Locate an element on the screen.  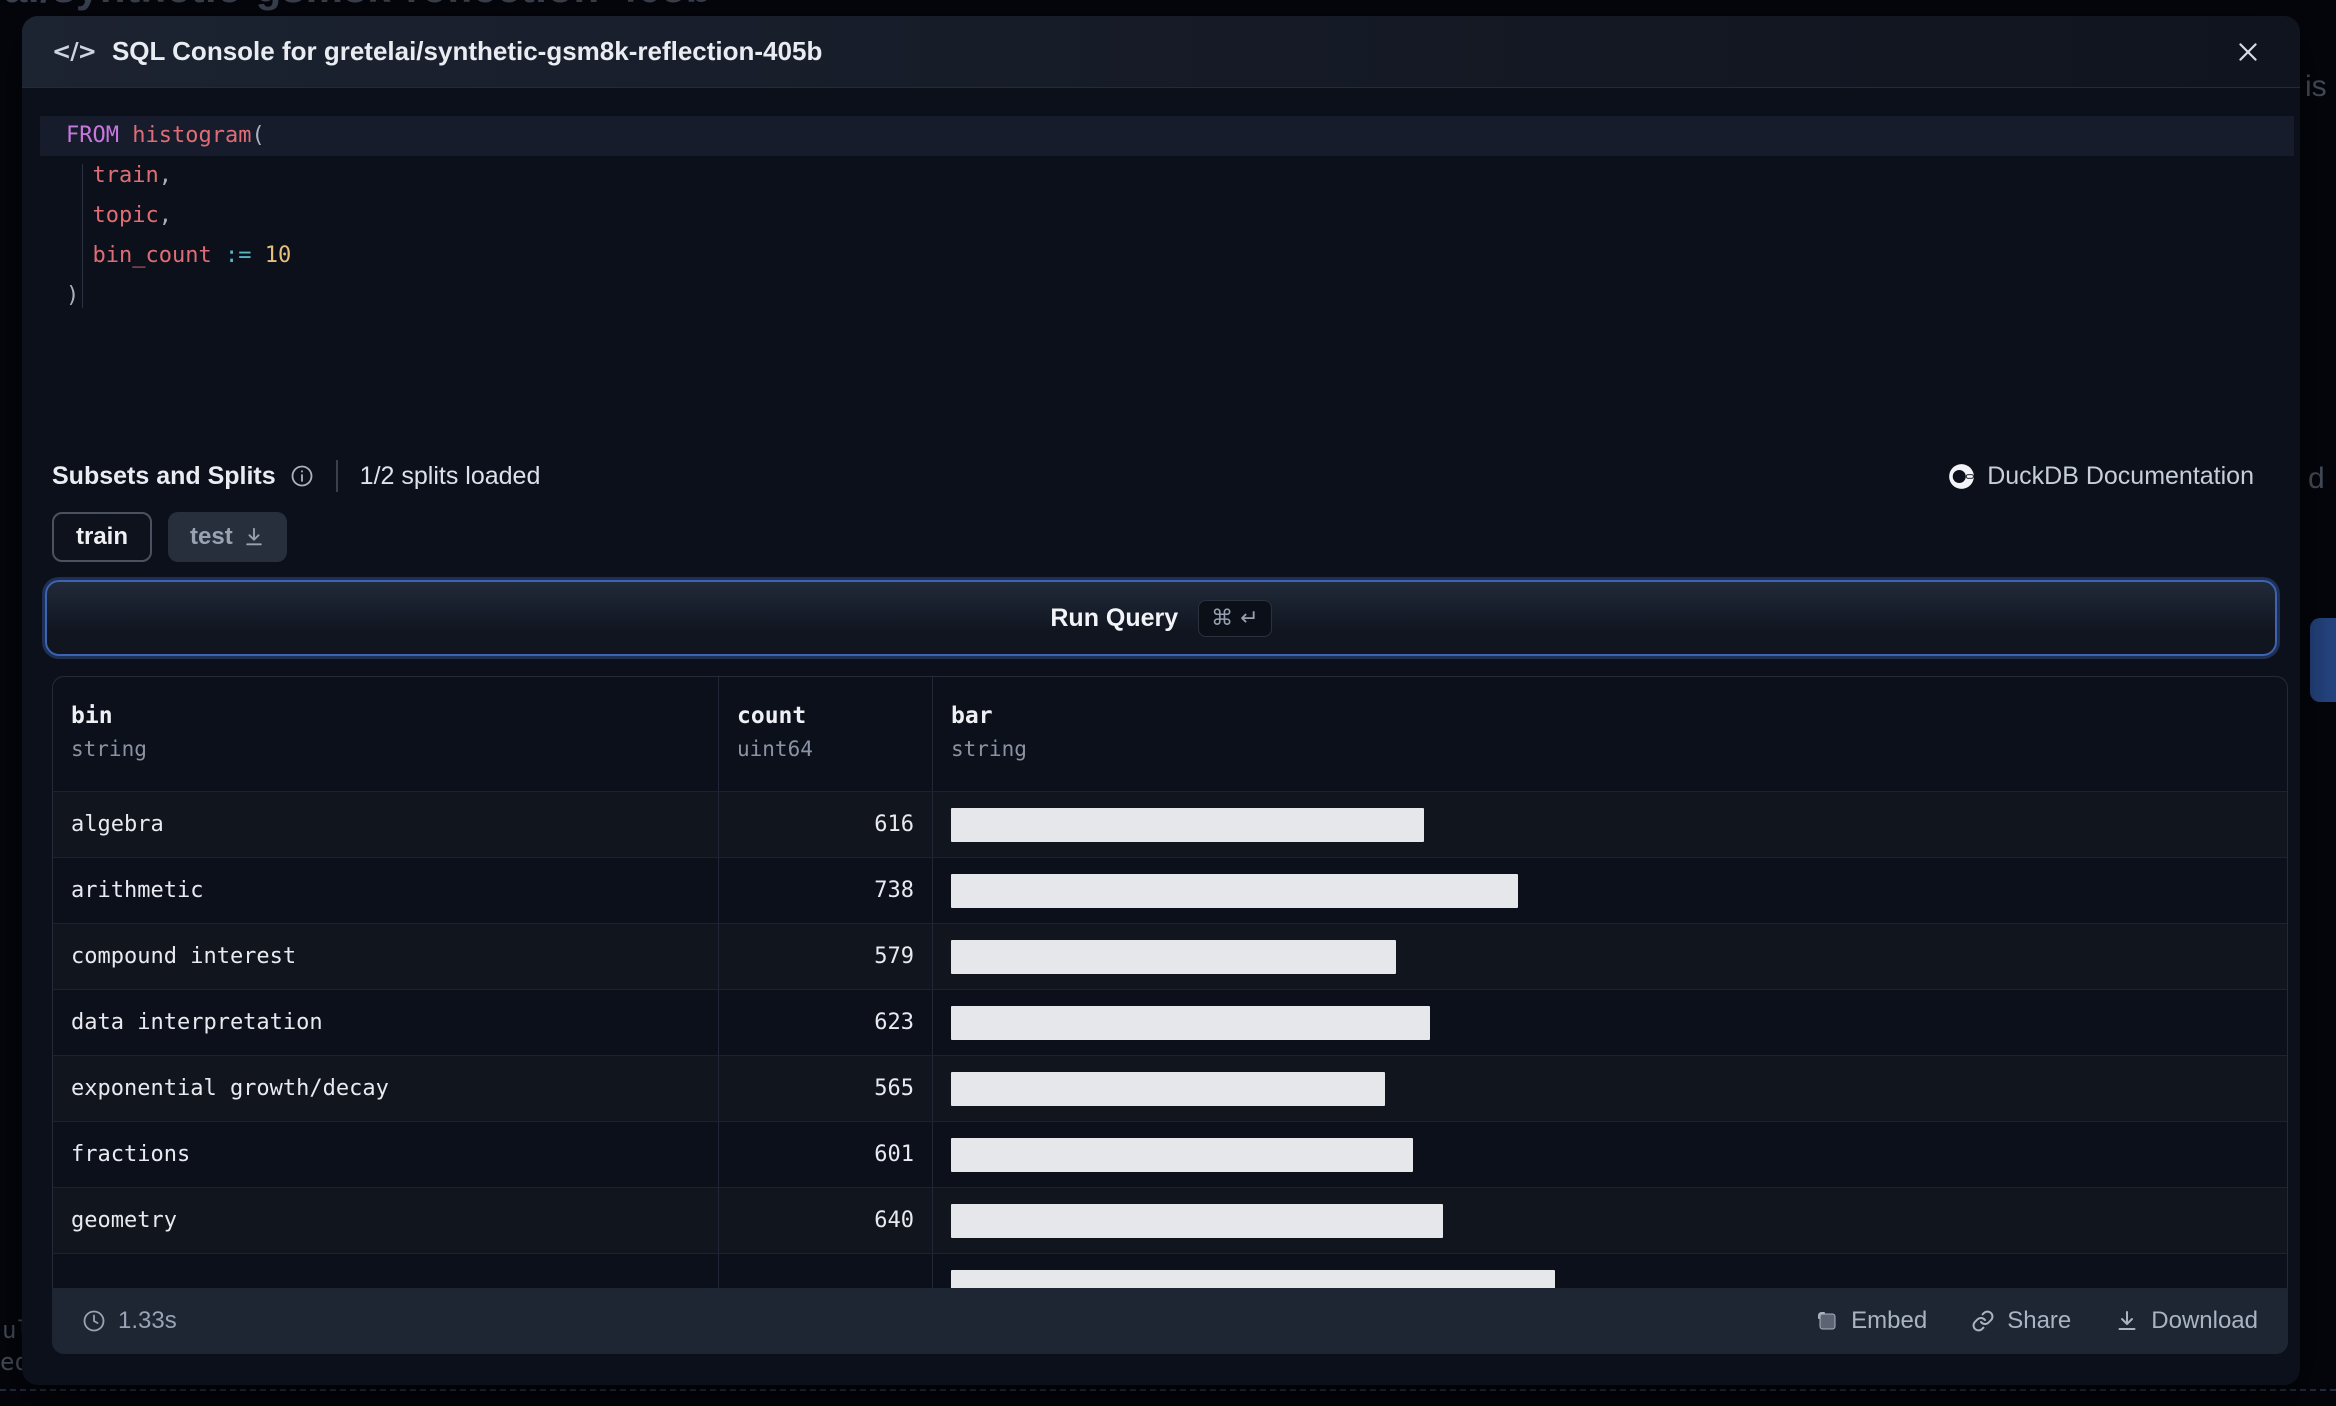
code-line: topic, is located at coordinates (132, 215).